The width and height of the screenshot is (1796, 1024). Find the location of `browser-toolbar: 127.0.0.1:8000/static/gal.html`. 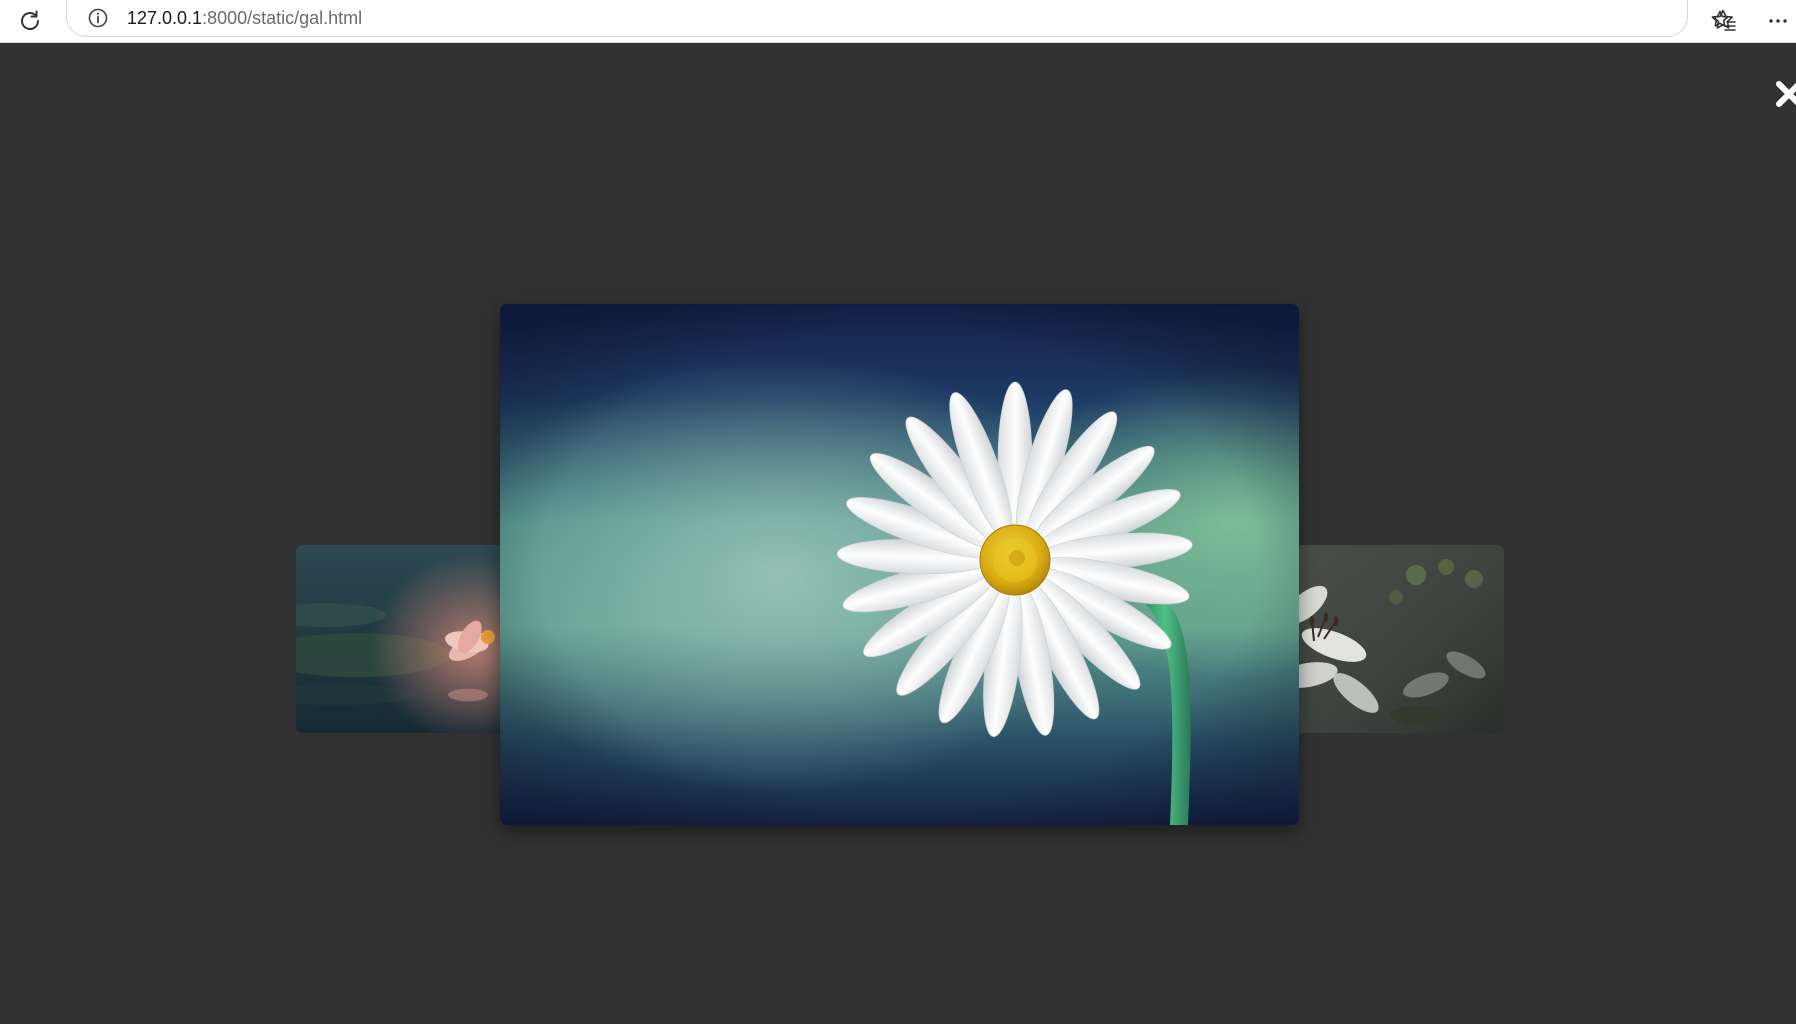

browser-toolbar: 127.0.0.1:8000/static/gal.html is located at coordinates (898, 21).